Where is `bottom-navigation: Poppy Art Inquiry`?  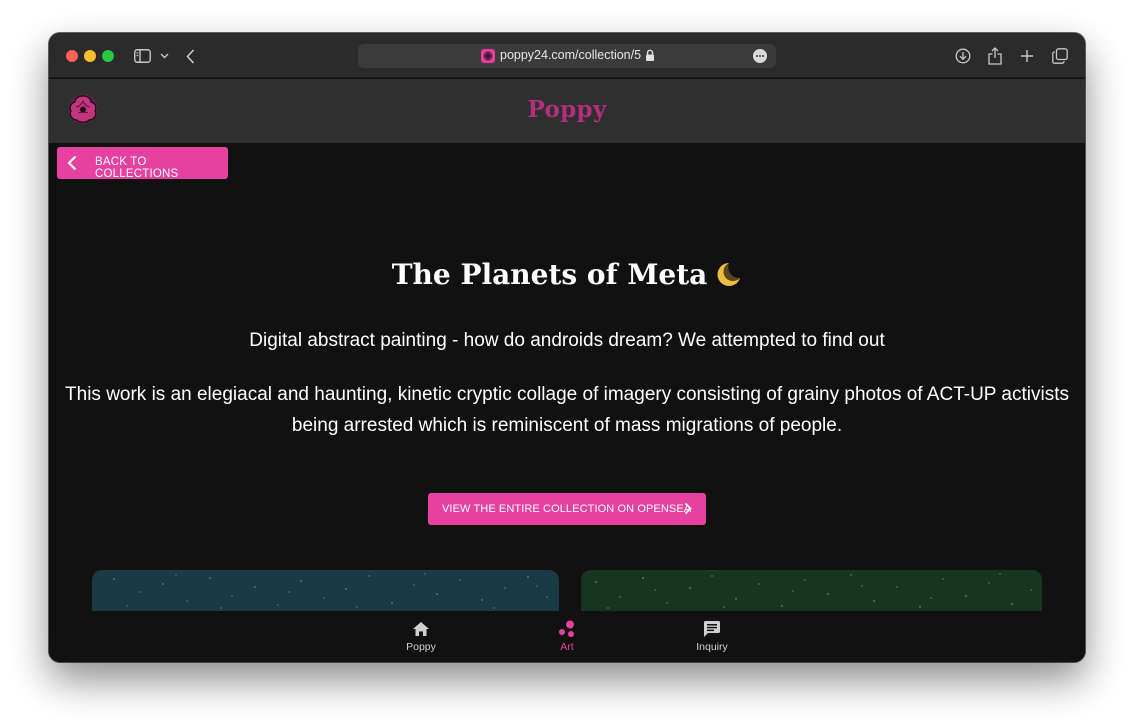 bottom-navigation: Poppy Art Inquiry is located at coordinates (567, 636).